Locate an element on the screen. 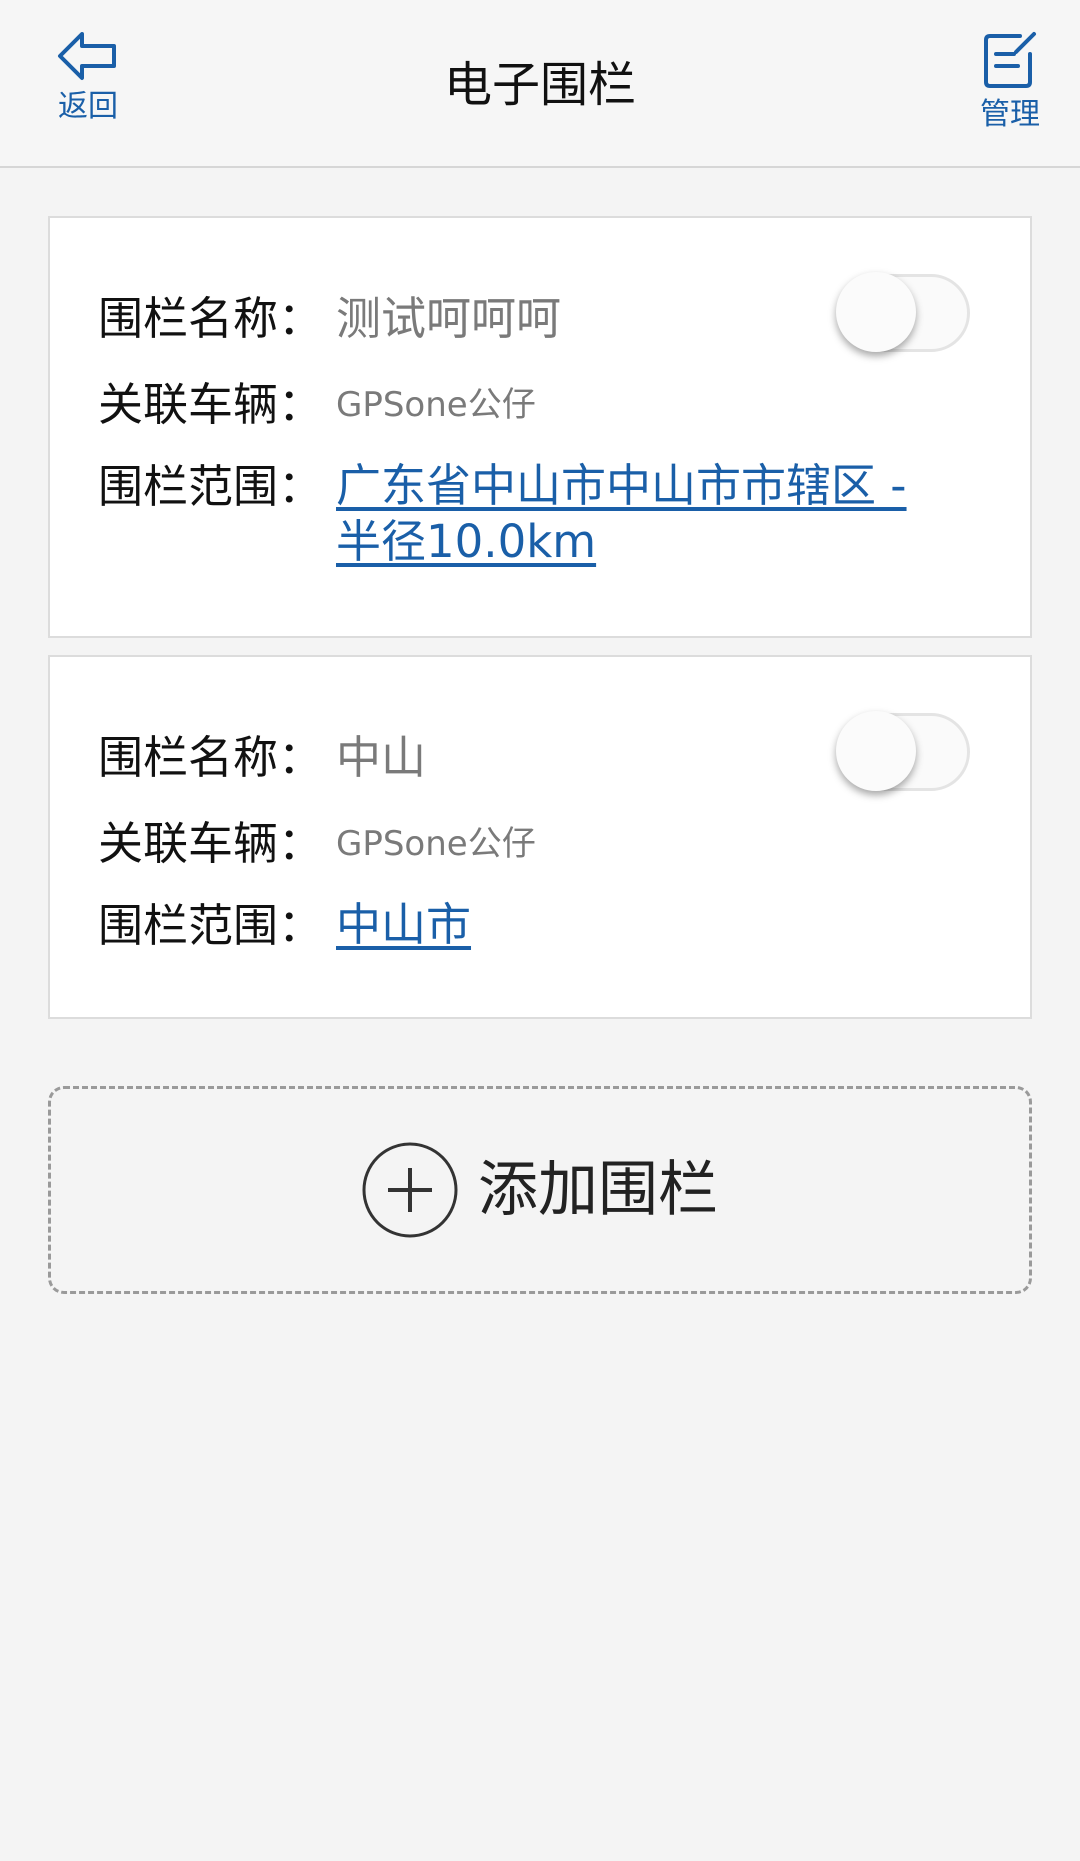 The image size is (1080, 1861). fence-range-row: 围栏范围： 广东省中山市中山市市辖区 - 半径10.0km is located at coordinates (517, 514).